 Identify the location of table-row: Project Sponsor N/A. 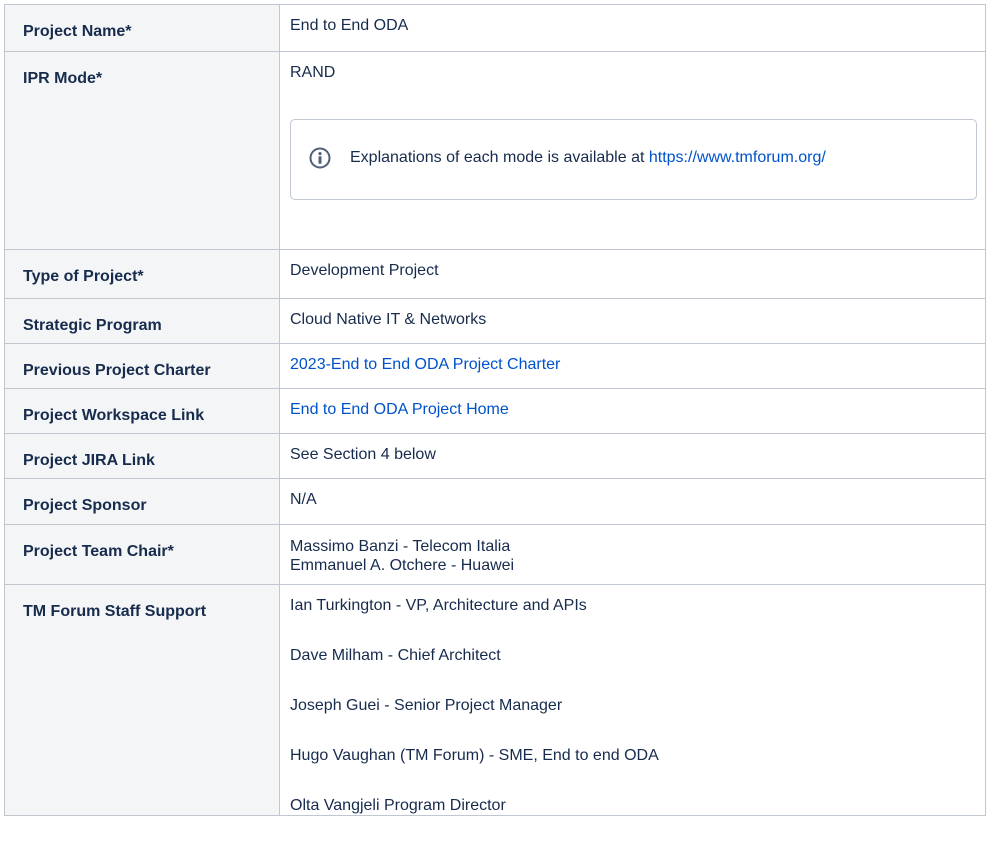
(495, 501).